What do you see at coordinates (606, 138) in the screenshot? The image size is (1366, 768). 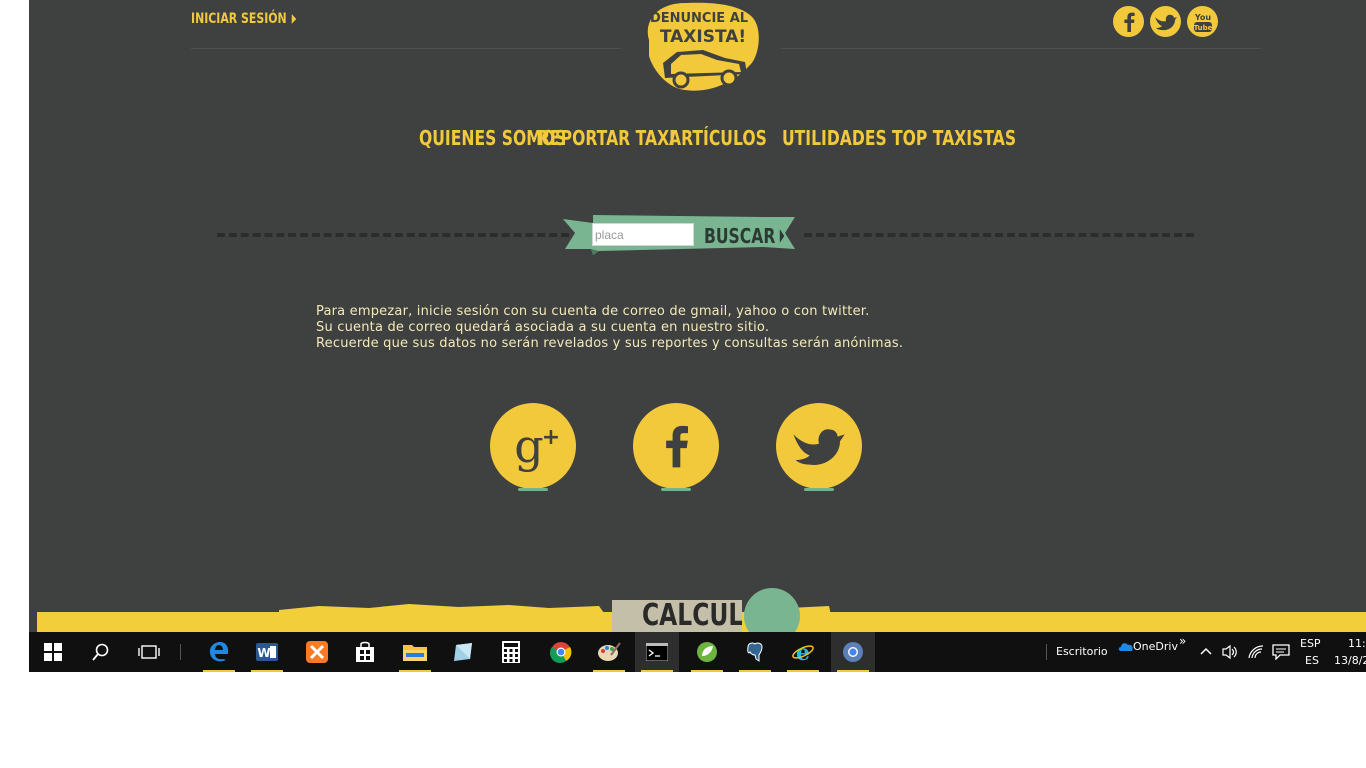 I see `nav-item-reportar-taxi: REPORTAR TAXI` at bounding box center [606, 138].